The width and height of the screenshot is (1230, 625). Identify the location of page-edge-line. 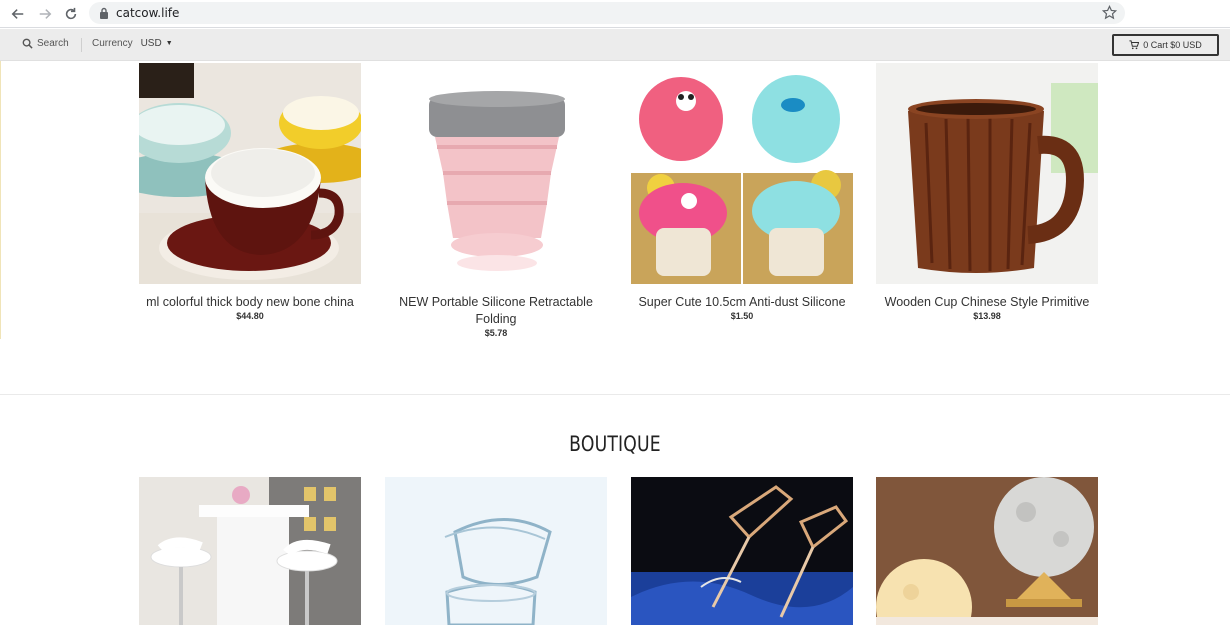
(0, 200).